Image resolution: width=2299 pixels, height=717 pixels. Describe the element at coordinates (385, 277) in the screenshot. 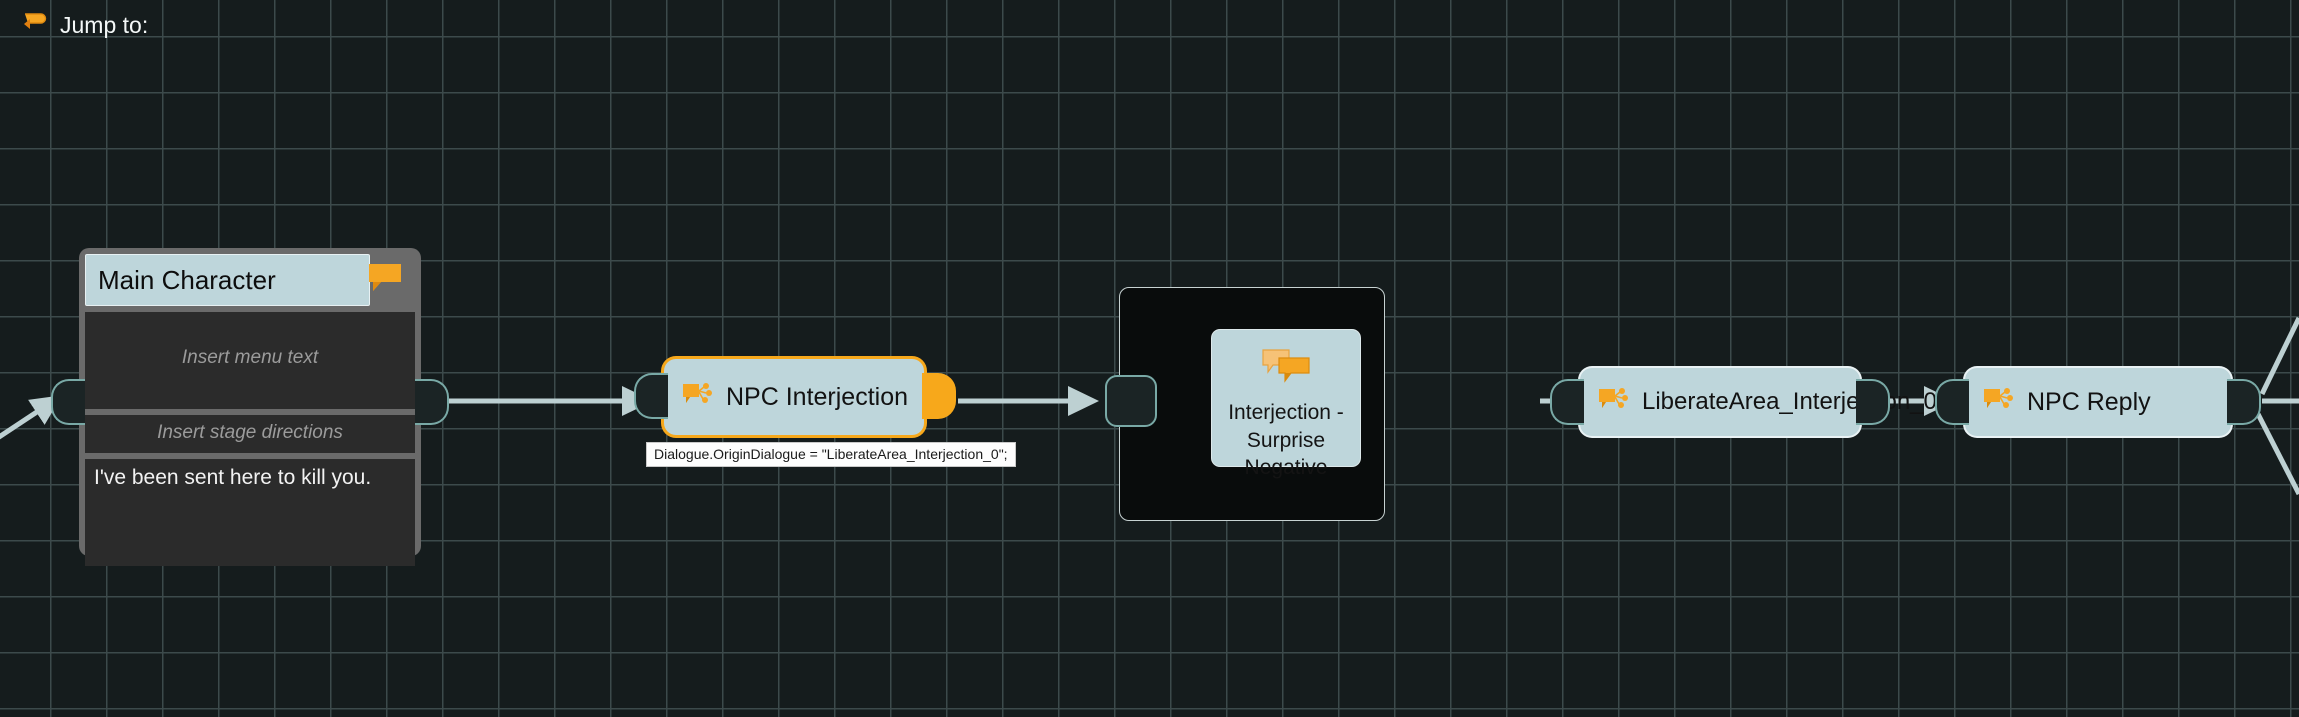

I see `speech-bubble-icon` at that location.